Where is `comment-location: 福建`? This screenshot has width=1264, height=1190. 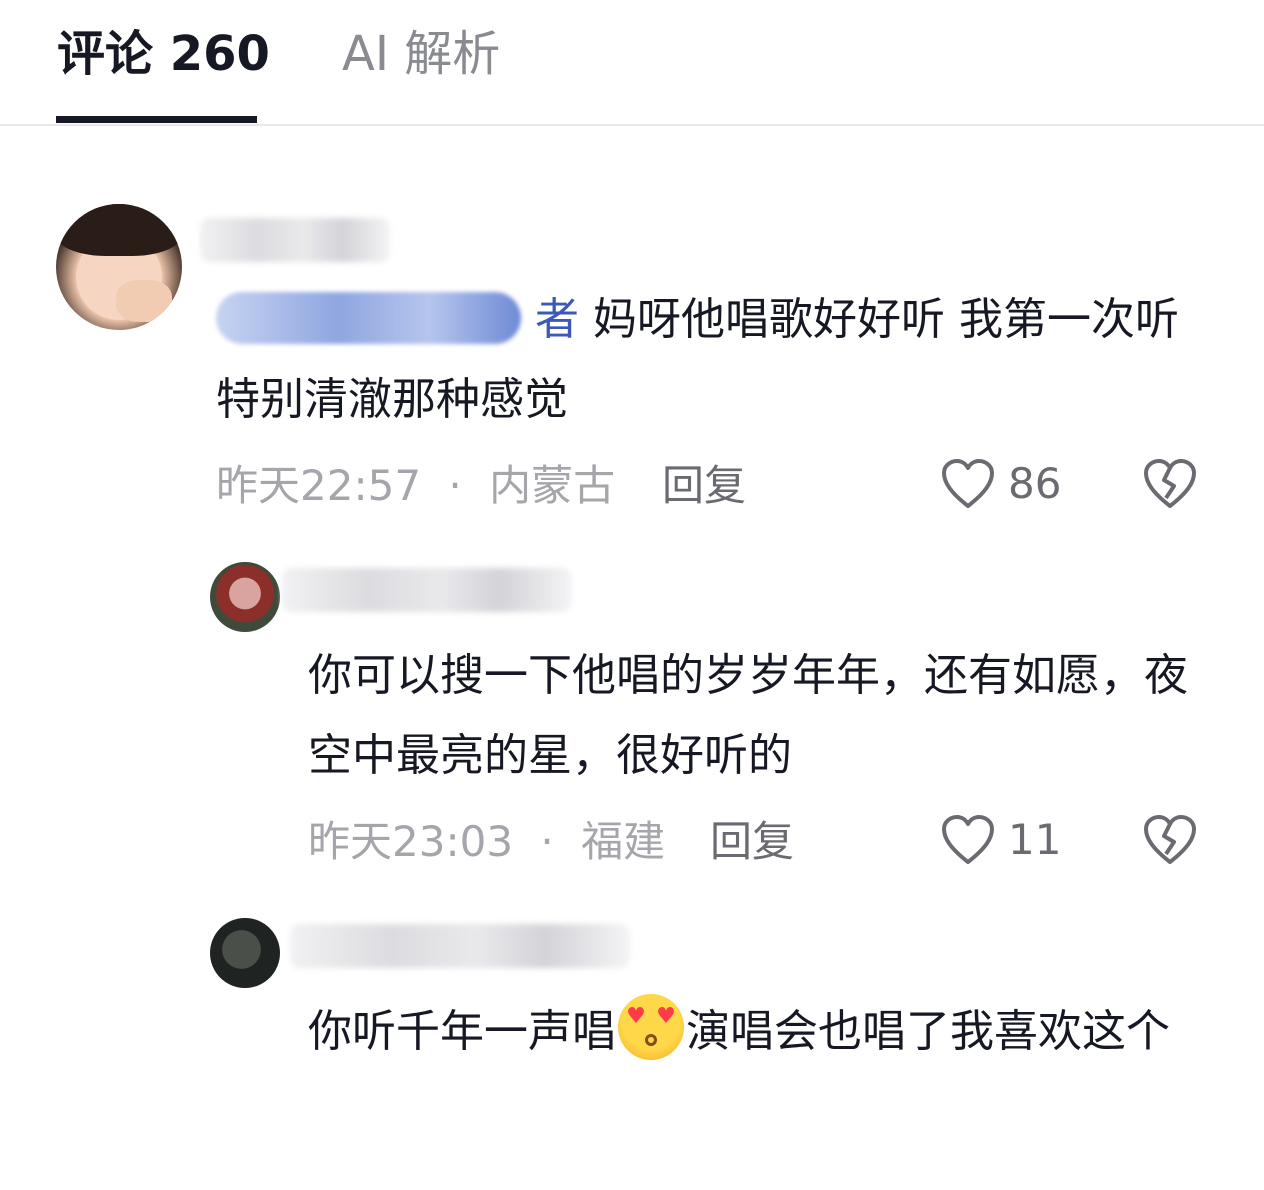 comment-location: 福建 is located at coordinates (623, 841).